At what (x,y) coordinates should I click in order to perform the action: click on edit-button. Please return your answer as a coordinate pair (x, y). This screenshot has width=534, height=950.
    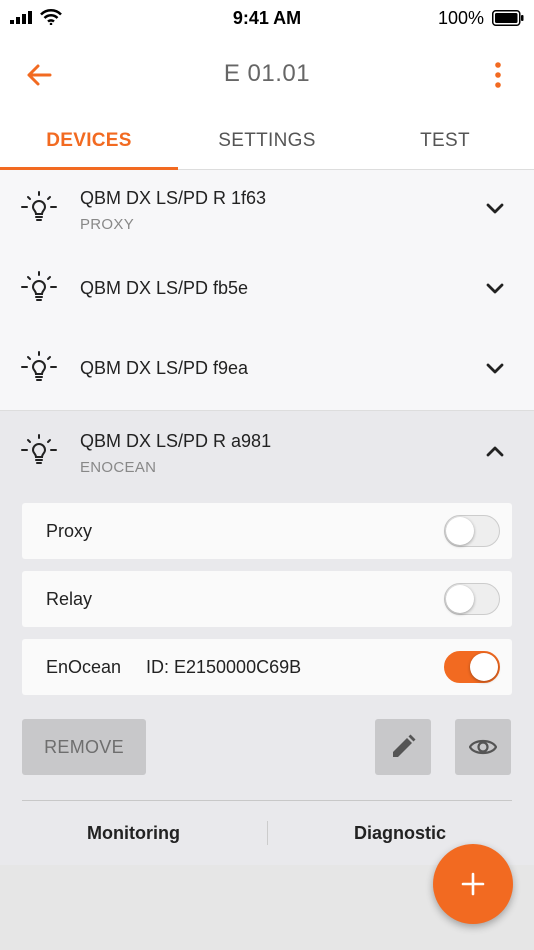
    Looking at the image, I should click on (403, 747).